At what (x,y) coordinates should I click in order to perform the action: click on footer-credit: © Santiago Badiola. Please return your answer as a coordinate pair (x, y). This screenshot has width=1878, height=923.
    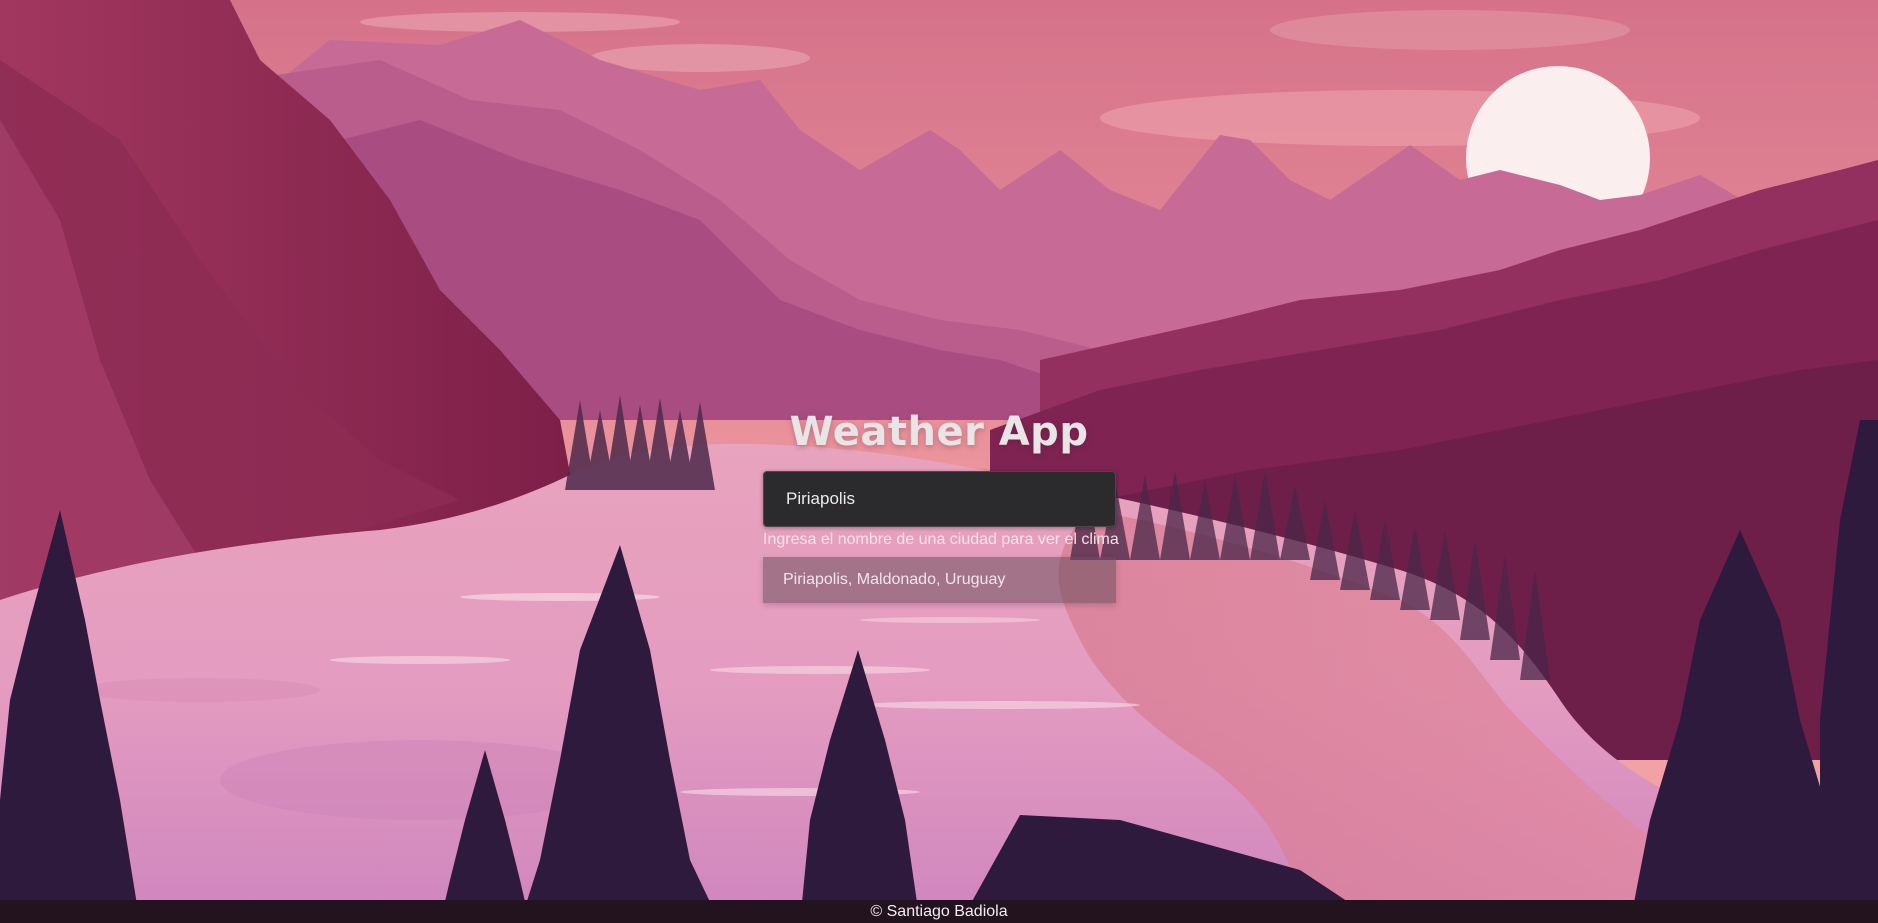
    Looking at the image, I should click on (939, 911).